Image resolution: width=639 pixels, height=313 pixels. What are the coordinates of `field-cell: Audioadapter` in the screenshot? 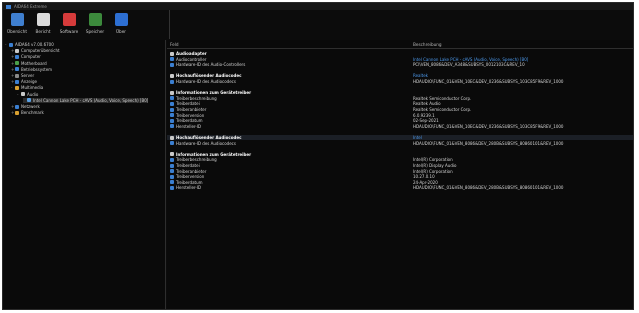 It's located at (188, 53).